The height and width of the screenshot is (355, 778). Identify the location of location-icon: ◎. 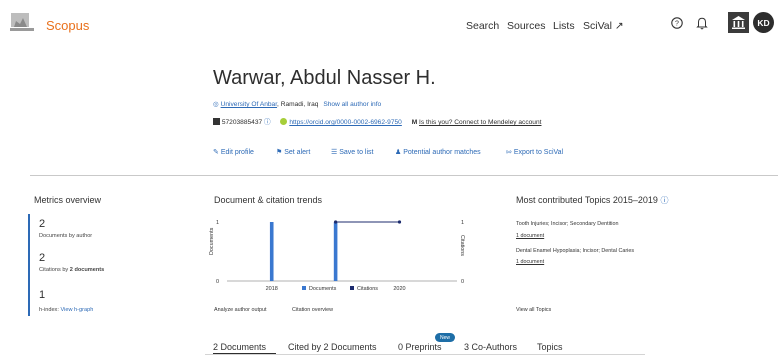
(216, 104).